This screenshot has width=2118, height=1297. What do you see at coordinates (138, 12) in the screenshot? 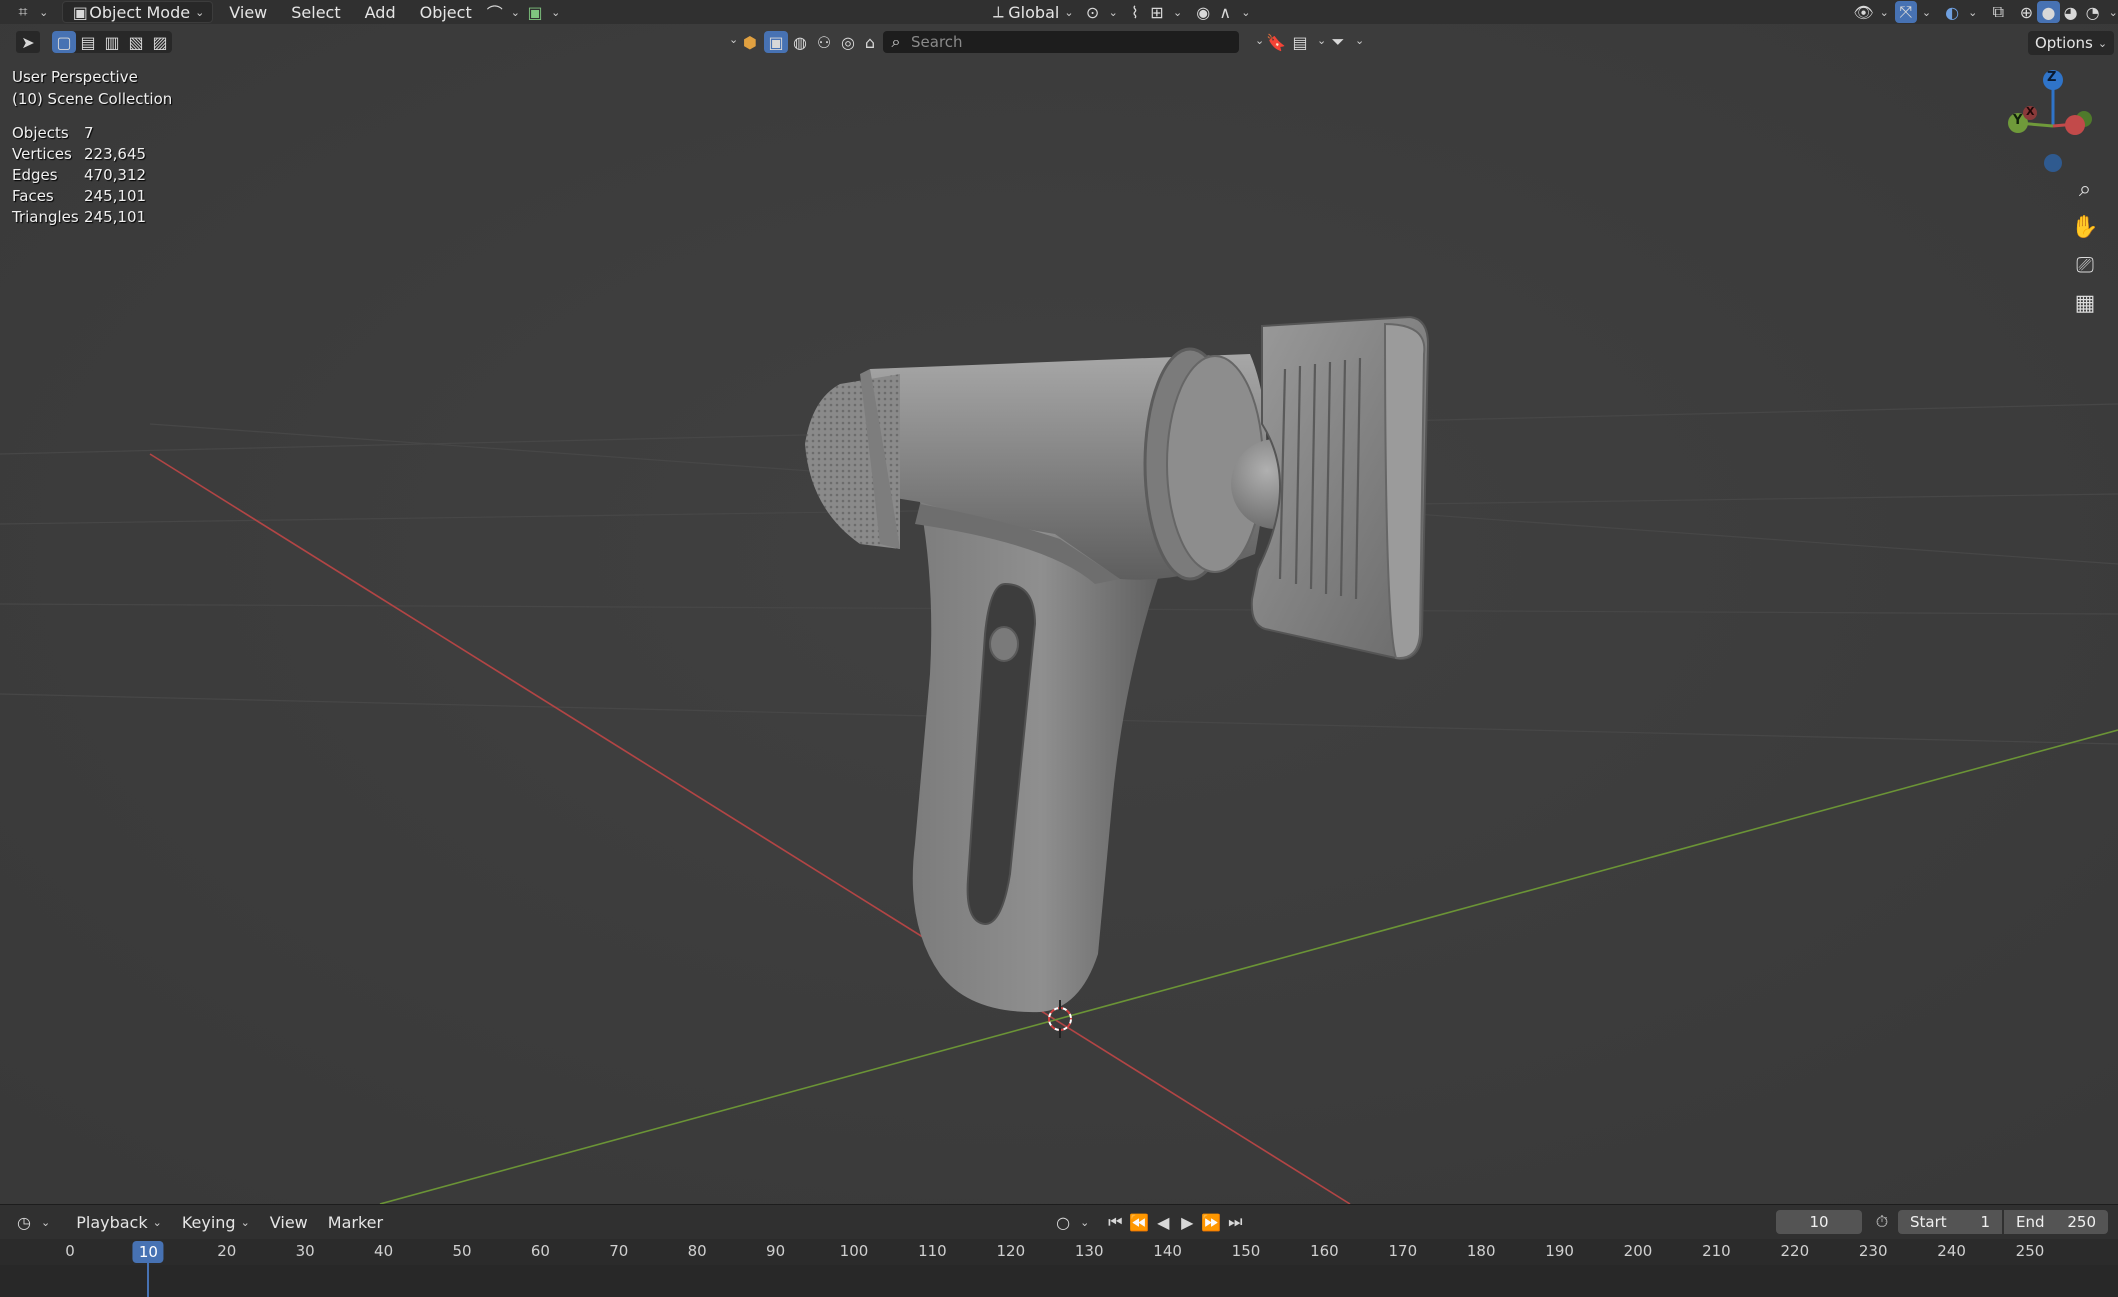
I see `mode-dropdown: ▣ Object Mode ⌄` at bounding box center [138, 12].